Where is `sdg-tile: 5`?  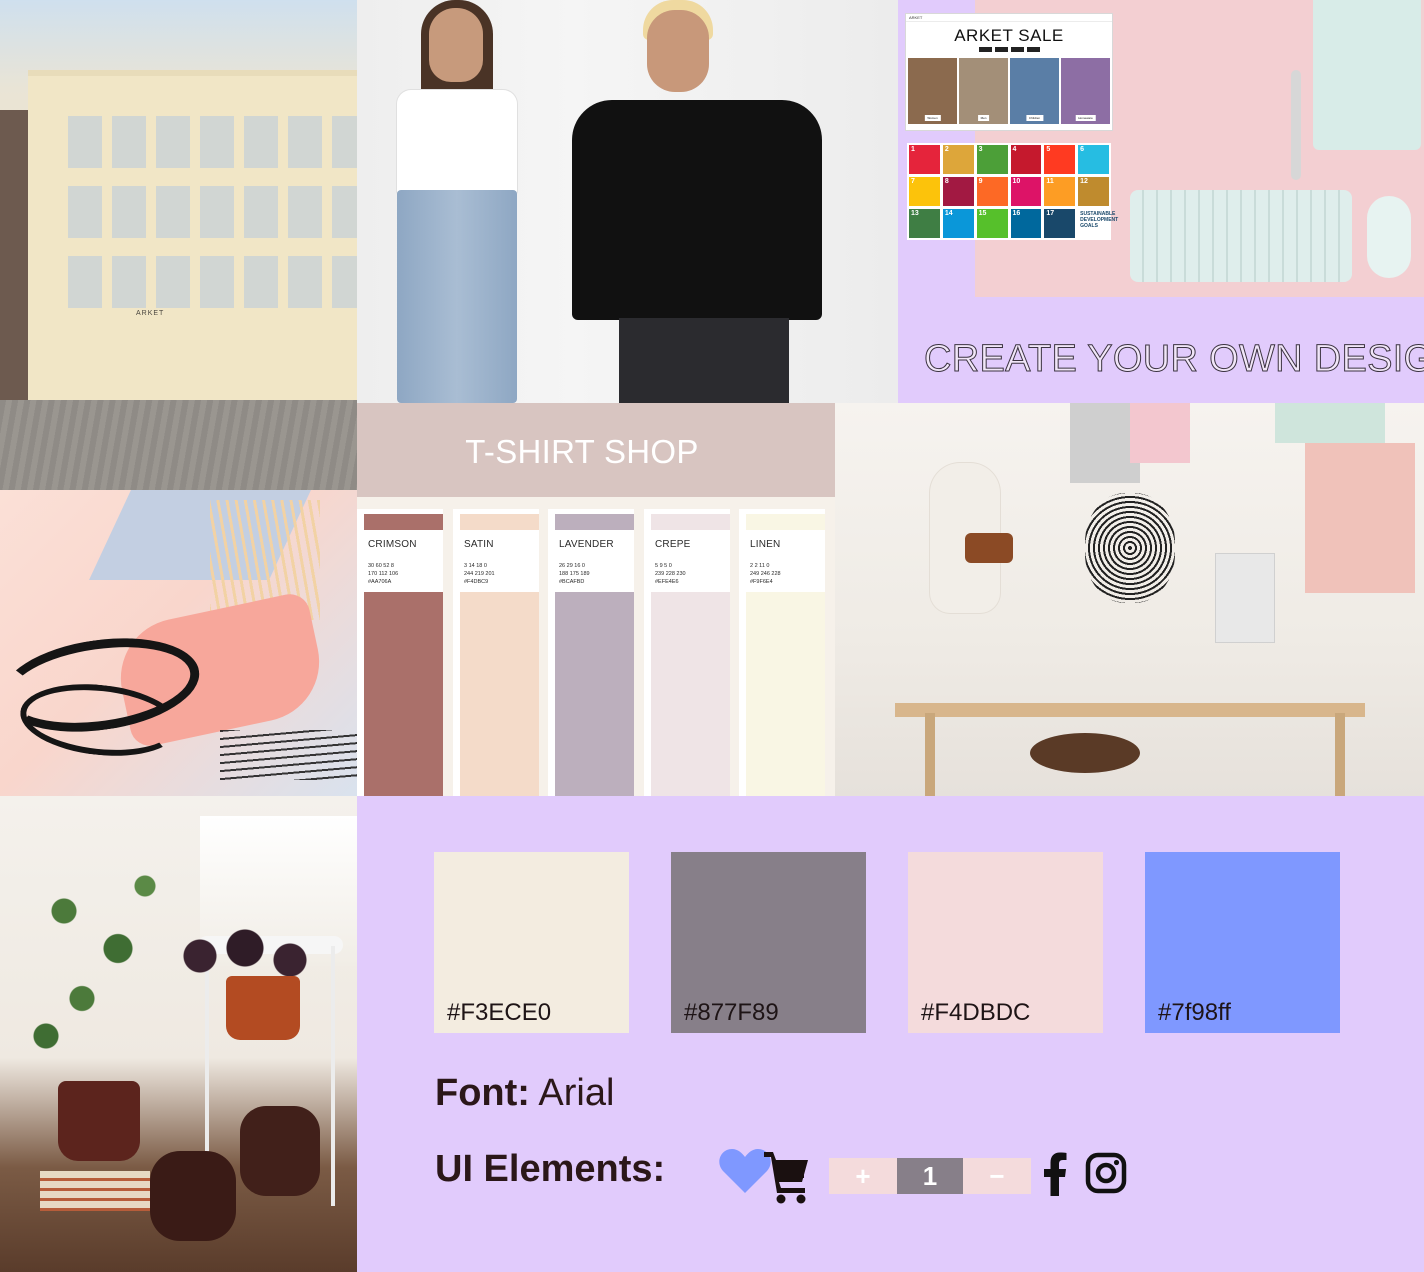
sdg-tile: 5 is located at coordinates (1060, 159).